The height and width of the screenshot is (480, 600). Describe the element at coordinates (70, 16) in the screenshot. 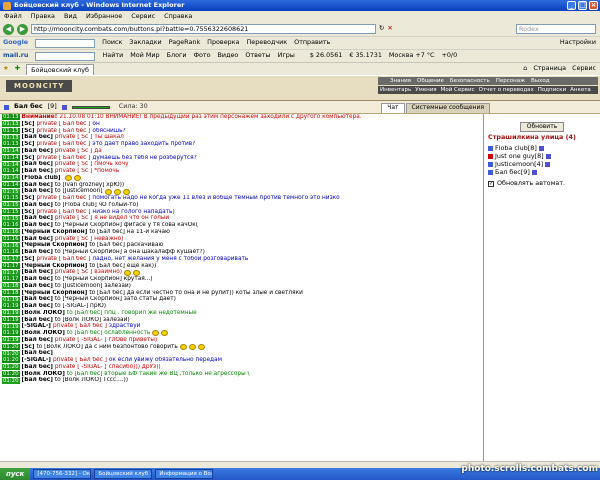

I see `menu-view: Вид` at that location.